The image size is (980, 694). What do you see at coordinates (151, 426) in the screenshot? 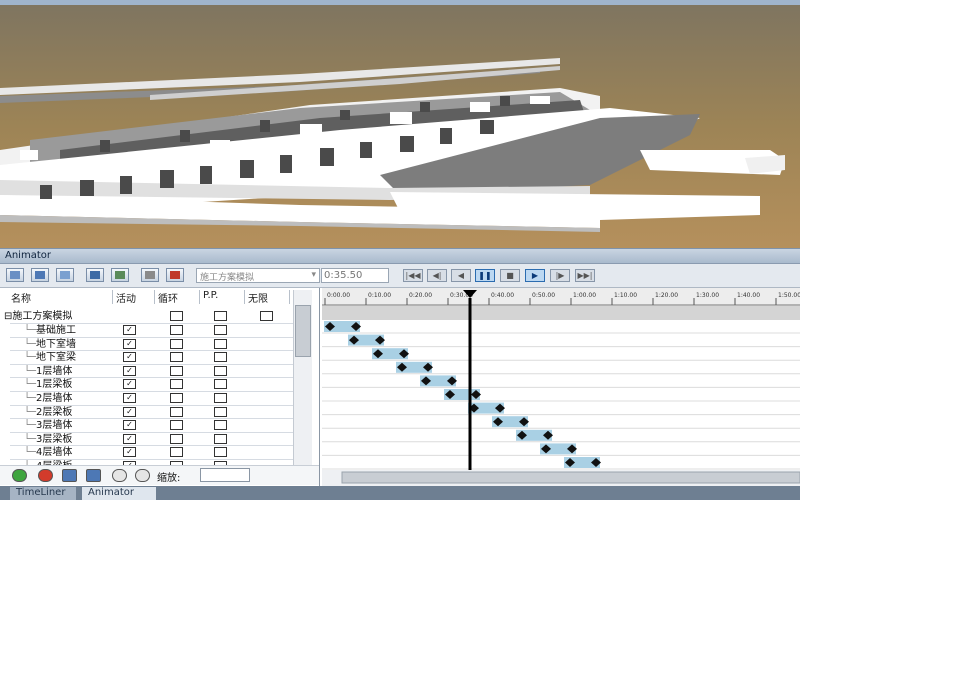
I see `tree-row: └─3层墙体 ✓` at bounding box center [151, 426].